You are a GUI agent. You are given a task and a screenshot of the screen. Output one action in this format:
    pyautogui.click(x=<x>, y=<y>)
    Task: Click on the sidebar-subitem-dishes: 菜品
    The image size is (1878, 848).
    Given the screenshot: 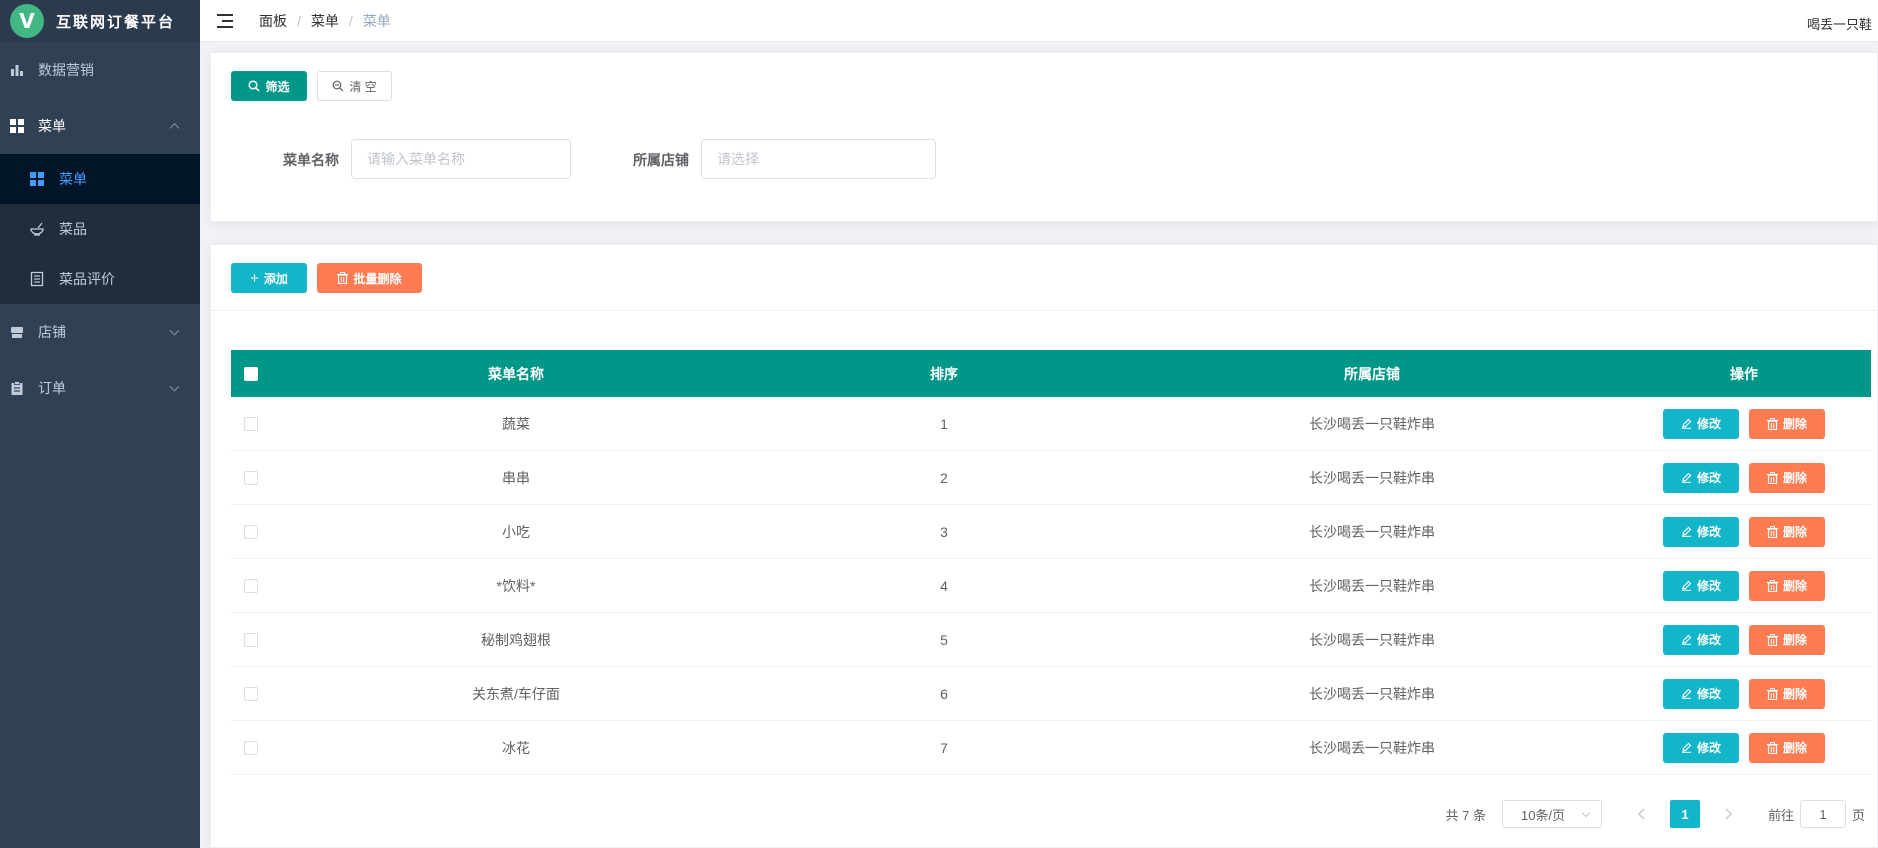 What is the action you would take?
    pyautogui.click(x=100, y=229)
    